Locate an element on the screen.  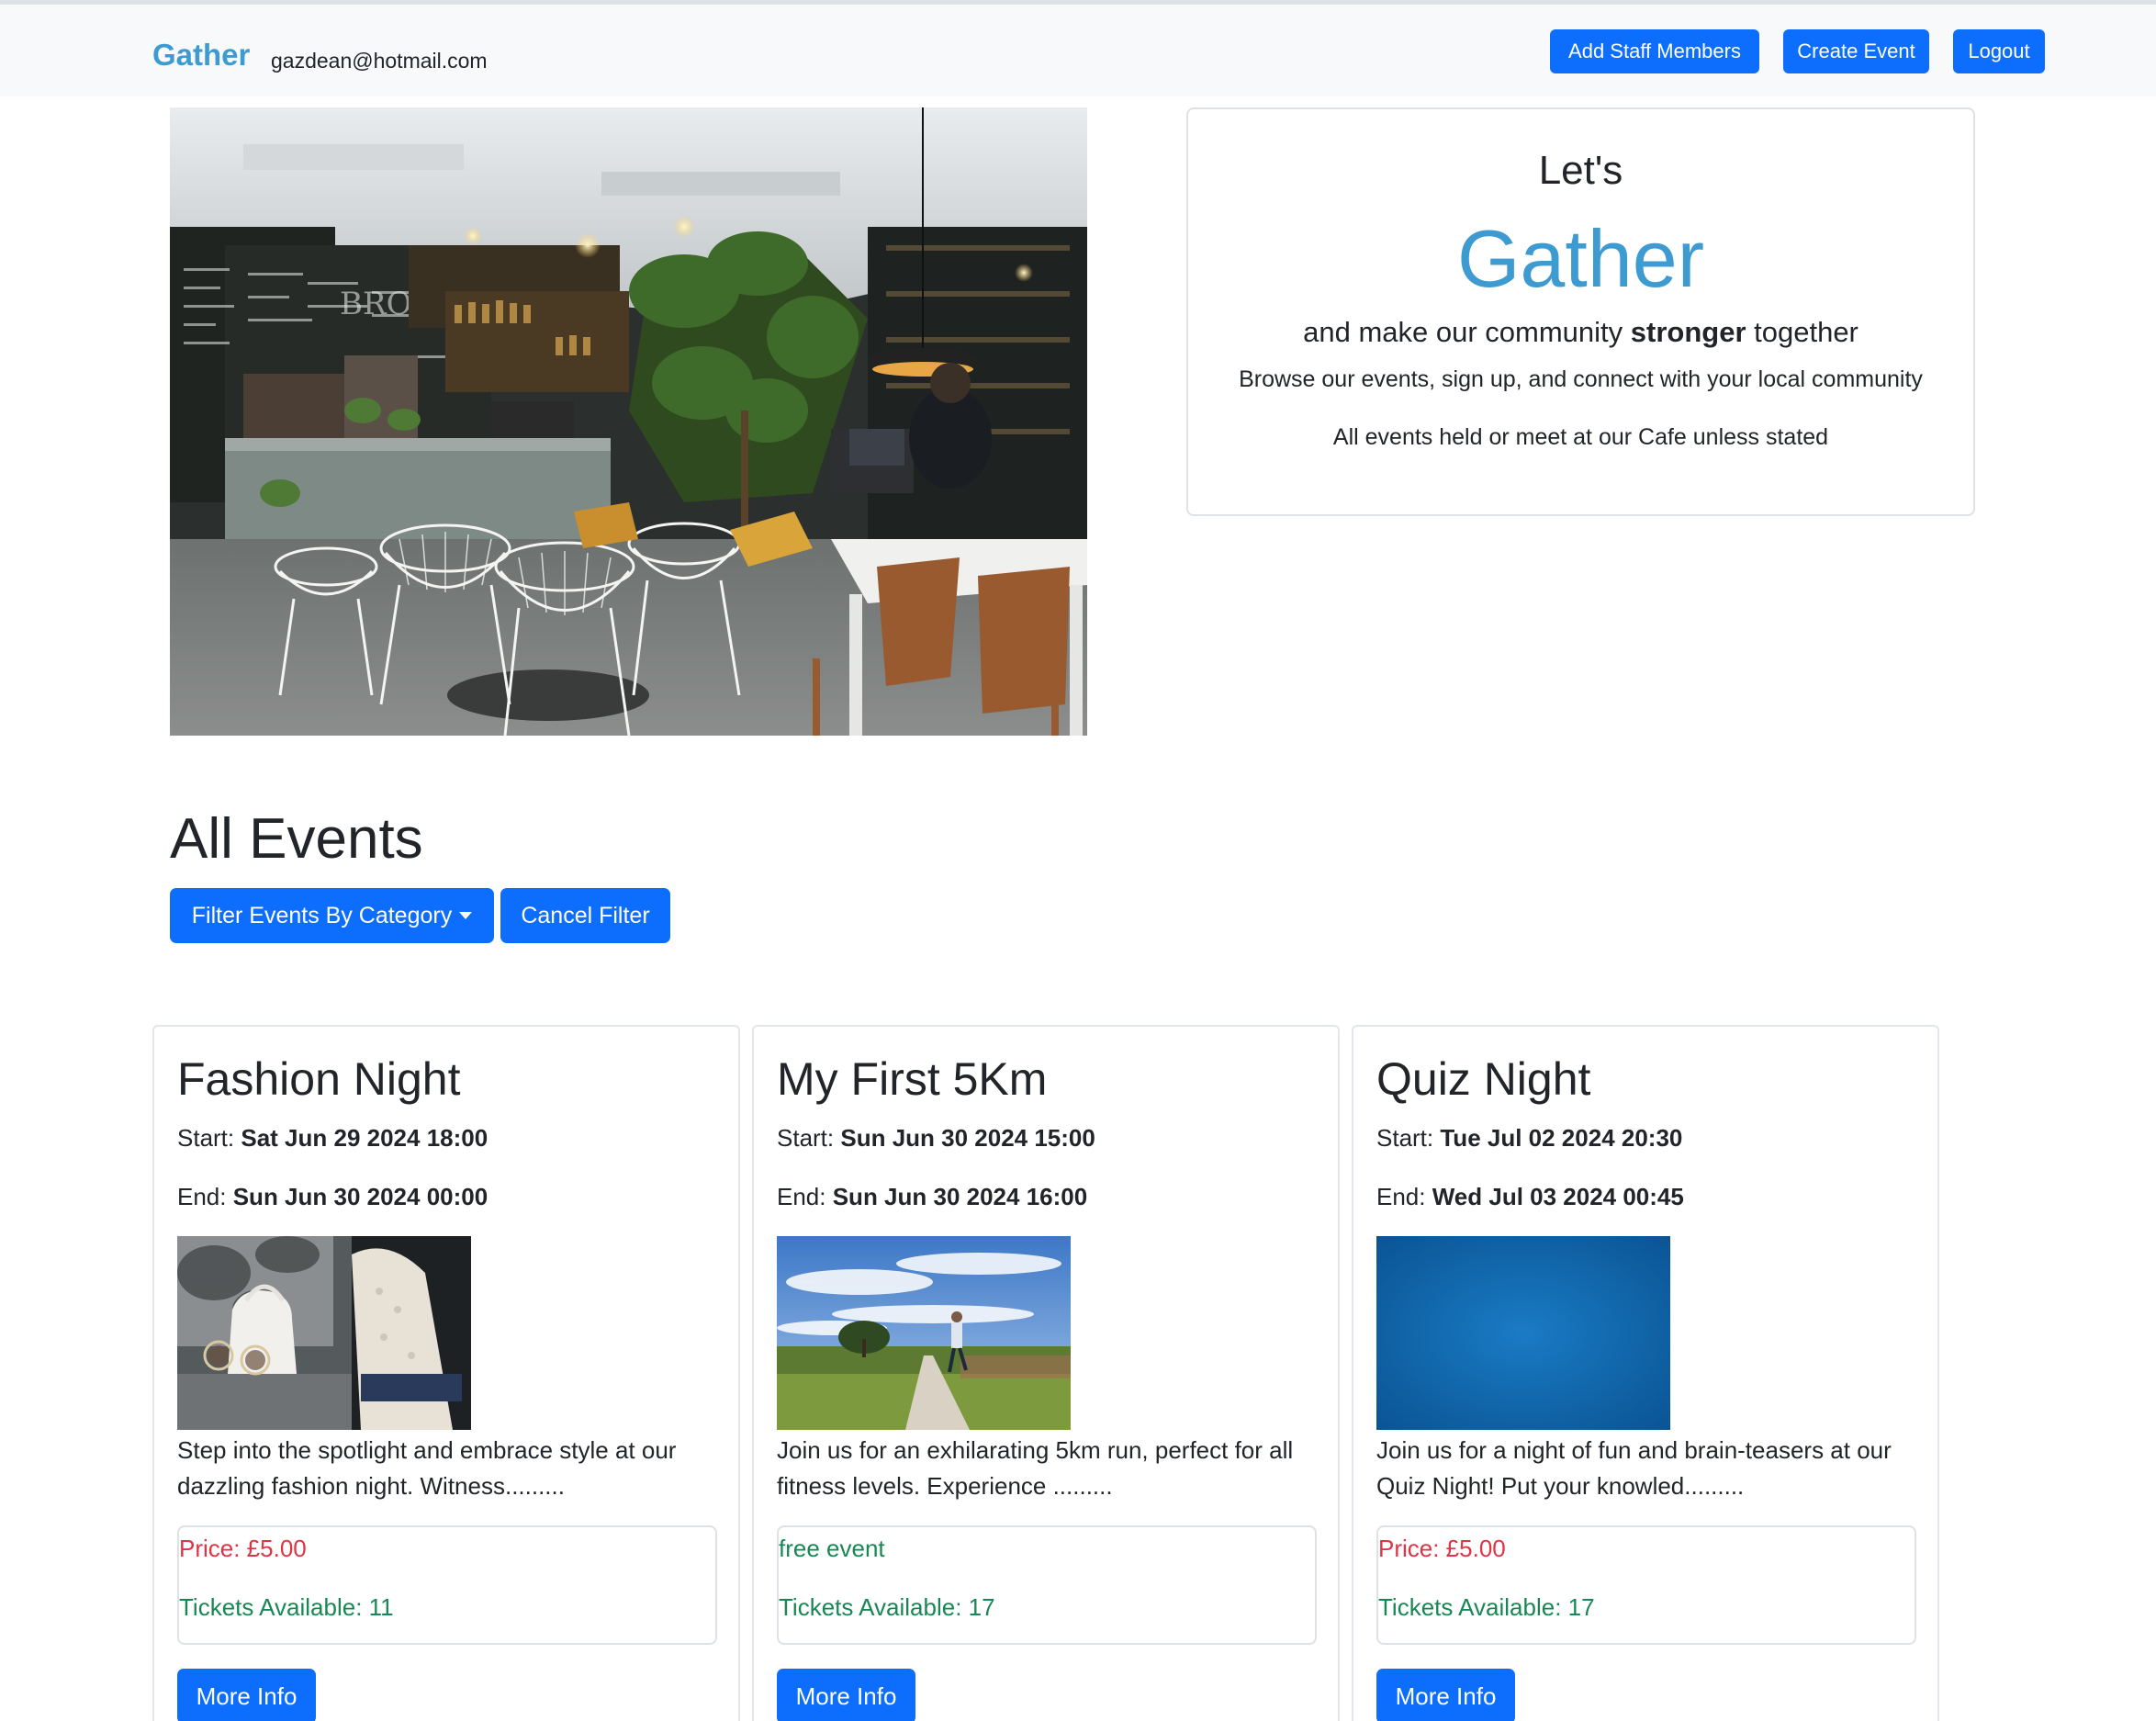
ticket-info-box: Price: £5.00 Tickets Available: 17 is located at coordinates (1646, 1585).